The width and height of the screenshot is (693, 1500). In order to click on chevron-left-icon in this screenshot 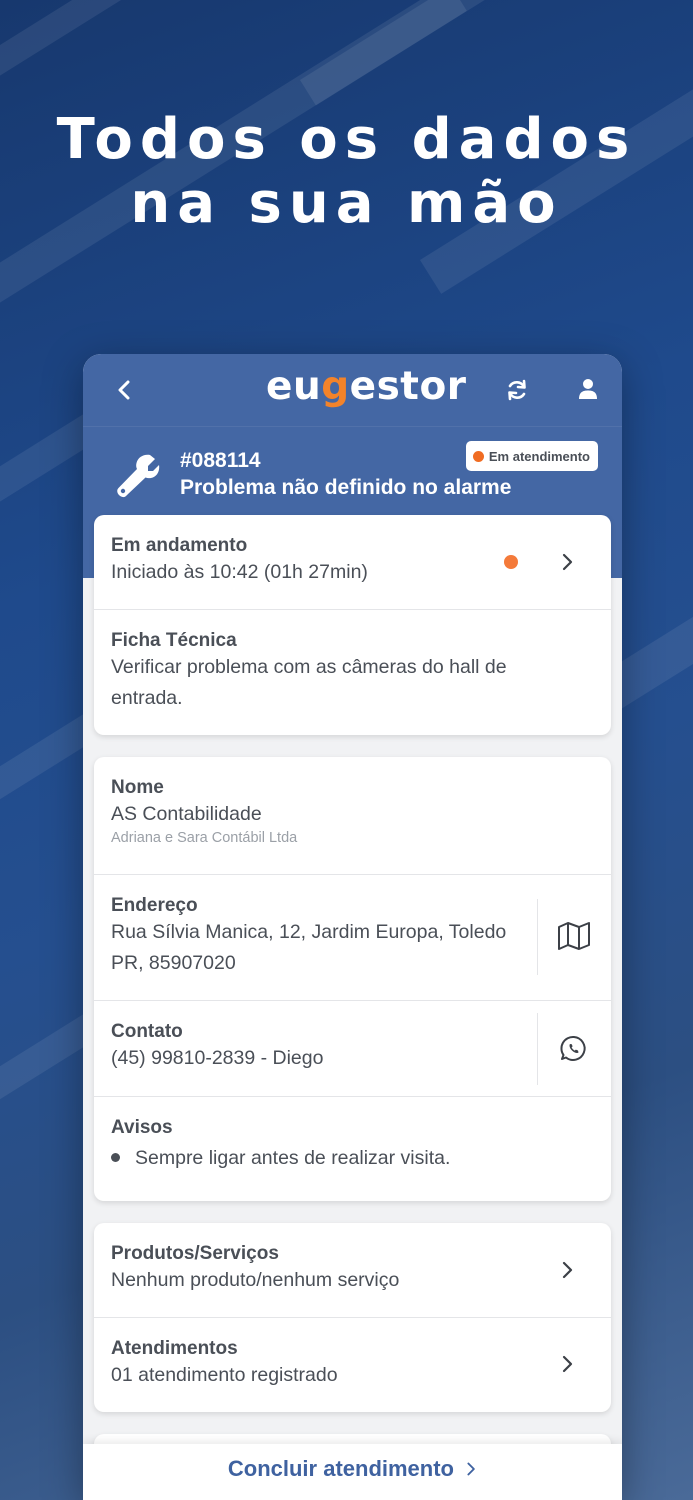, I will do `click(125, 390)`.